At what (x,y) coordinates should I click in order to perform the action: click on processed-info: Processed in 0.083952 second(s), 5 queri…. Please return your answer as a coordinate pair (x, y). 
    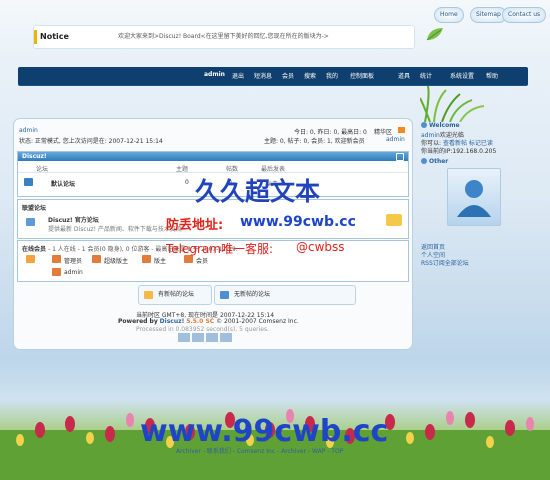
    Looking at the image, I should click on (202, 329).